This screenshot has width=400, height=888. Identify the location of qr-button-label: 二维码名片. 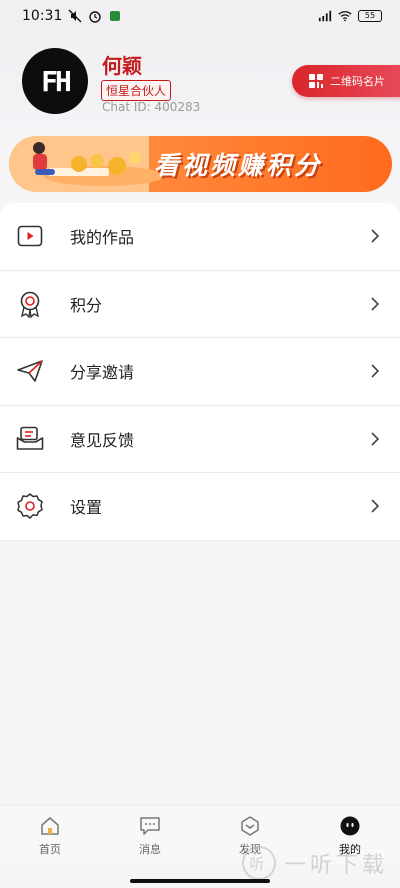
(357, 81).